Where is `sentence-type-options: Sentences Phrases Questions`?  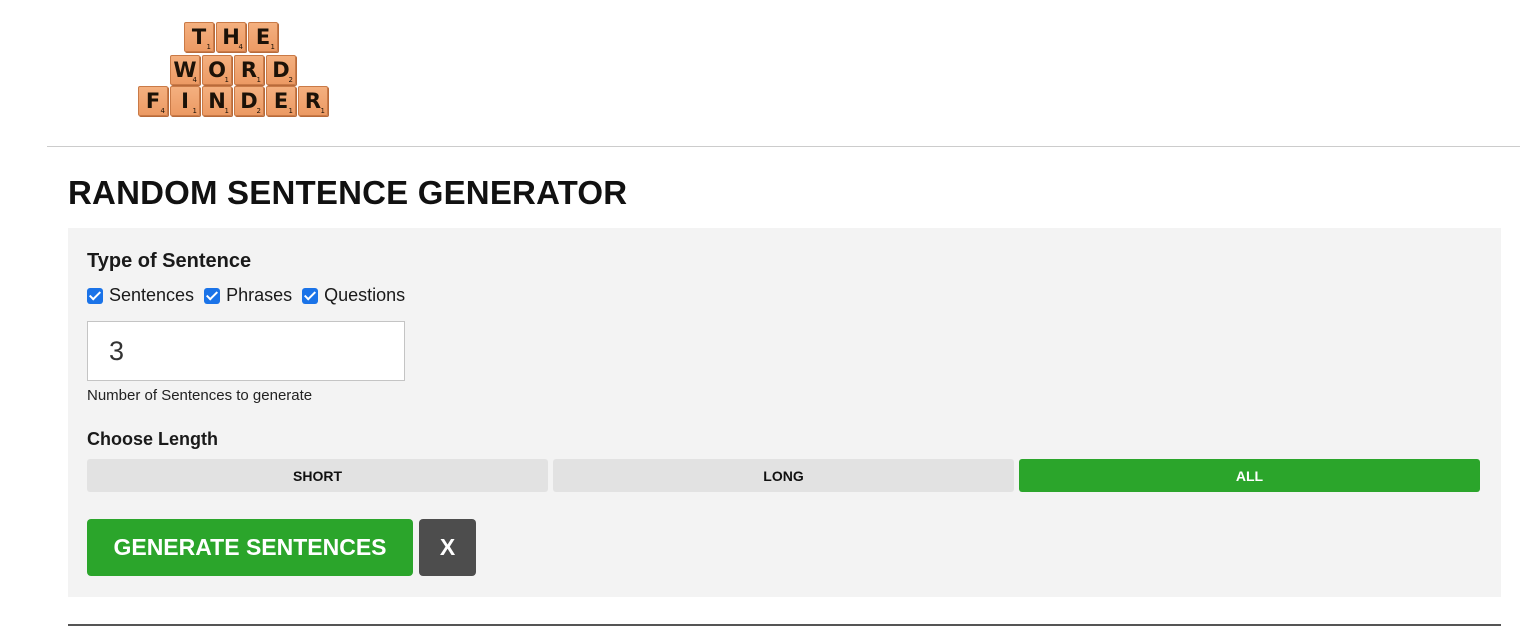
sentence-type-options: Sentences Phrases Questions is located at coordinates (251, 295).